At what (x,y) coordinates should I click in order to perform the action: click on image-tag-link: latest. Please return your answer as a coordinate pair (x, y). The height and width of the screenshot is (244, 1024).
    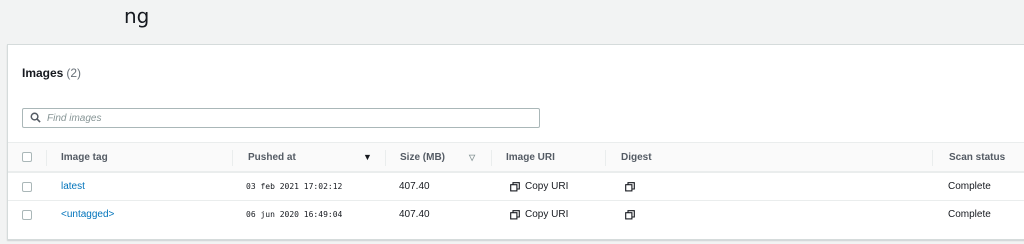
    Looking at the image, I should click on (73, 186).